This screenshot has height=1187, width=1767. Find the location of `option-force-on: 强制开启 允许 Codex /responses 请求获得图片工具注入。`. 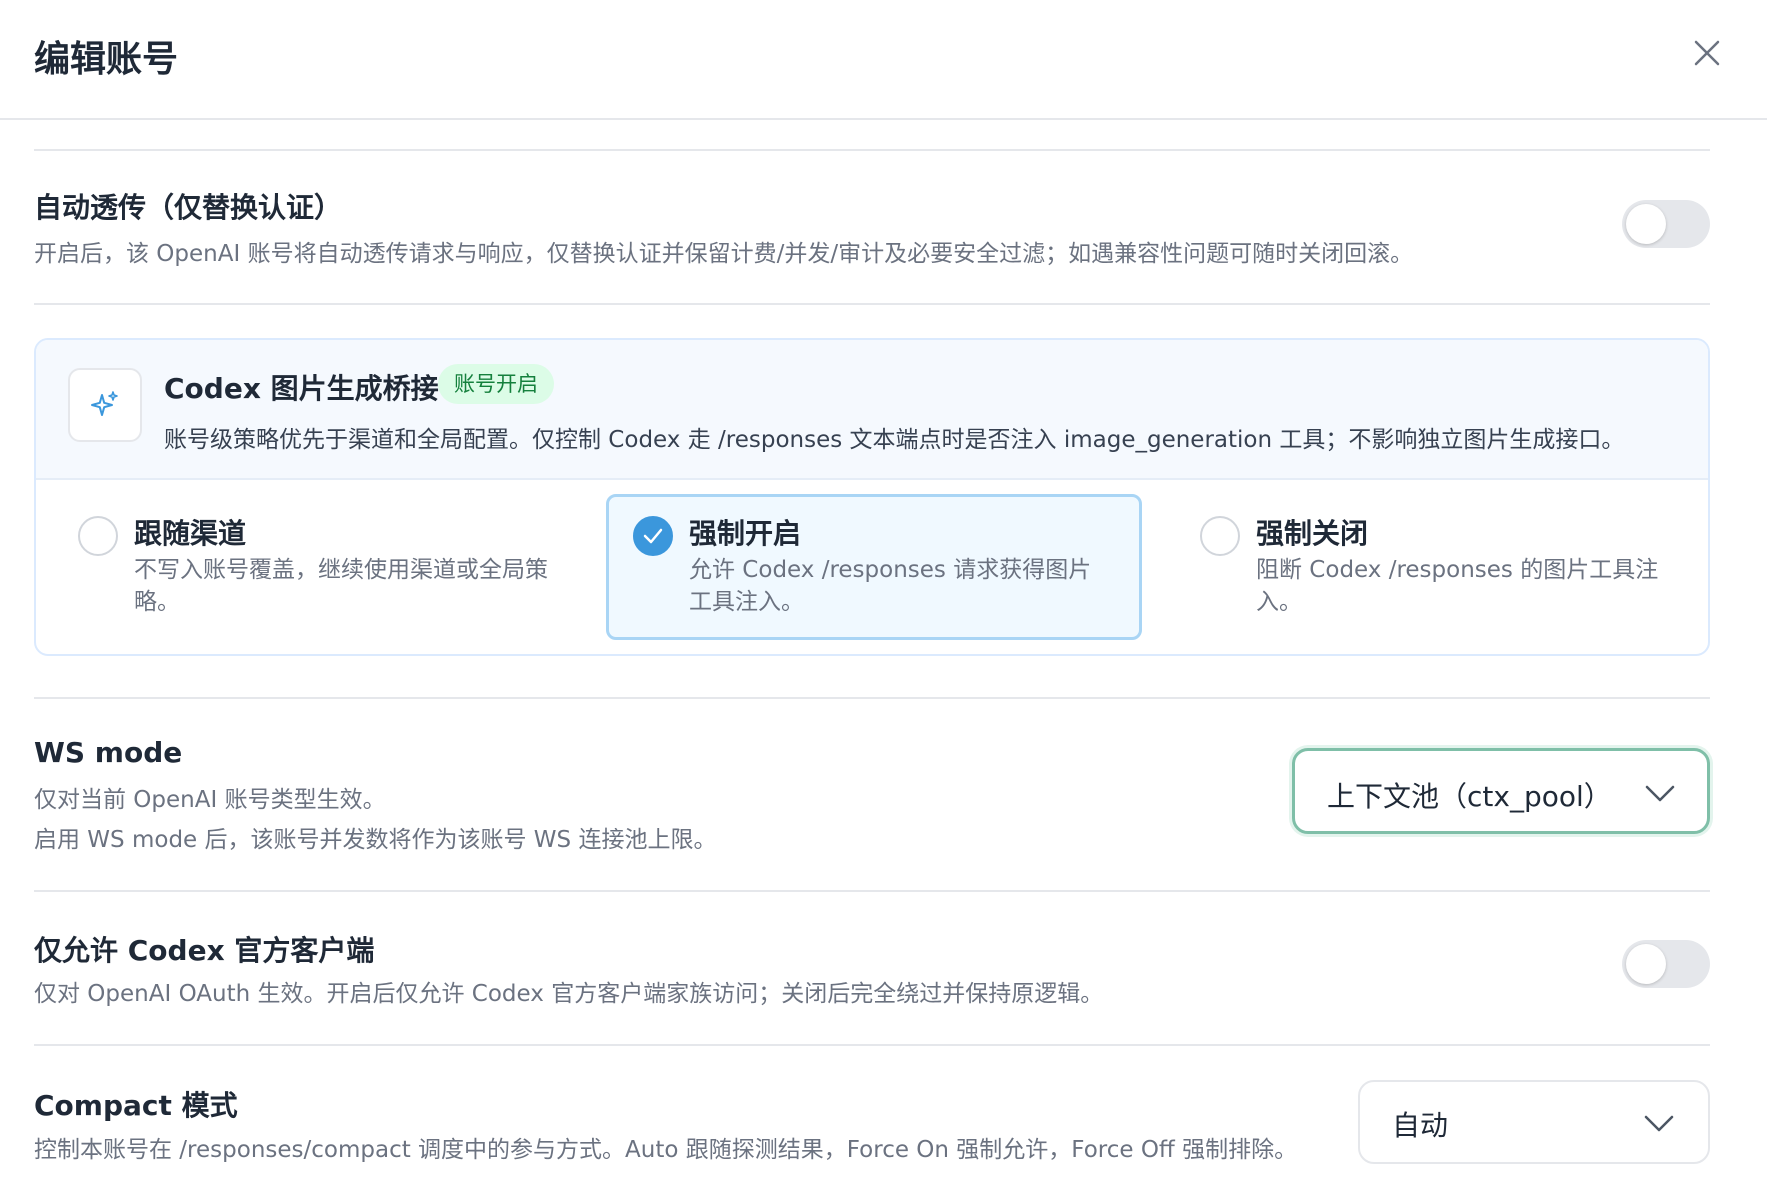

option-force-on: 强制开启 允许 Codex /responses 请求获得图片工具注入。 is located at coordinates (874, 567).